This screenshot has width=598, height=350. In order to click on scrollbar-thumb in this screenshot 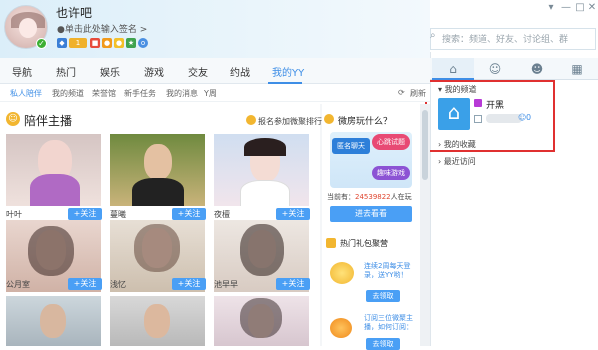, I will do `click(425, 145)`.